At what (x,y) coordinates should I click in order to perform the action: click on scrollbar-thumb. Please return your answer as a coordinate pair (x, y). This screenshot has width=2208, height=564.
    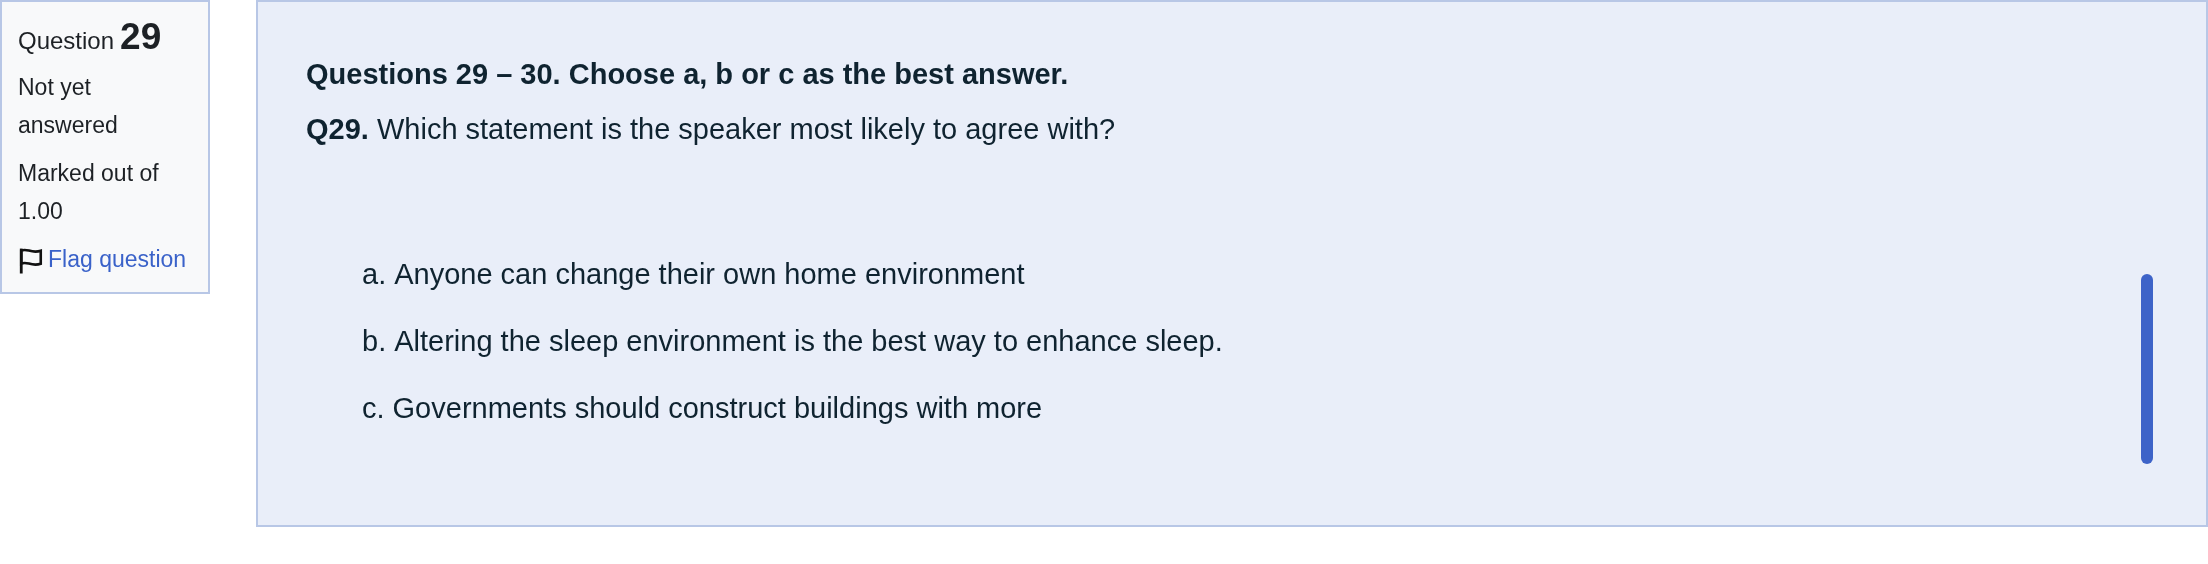
    Looking at the image, I should click on (2147, 369).